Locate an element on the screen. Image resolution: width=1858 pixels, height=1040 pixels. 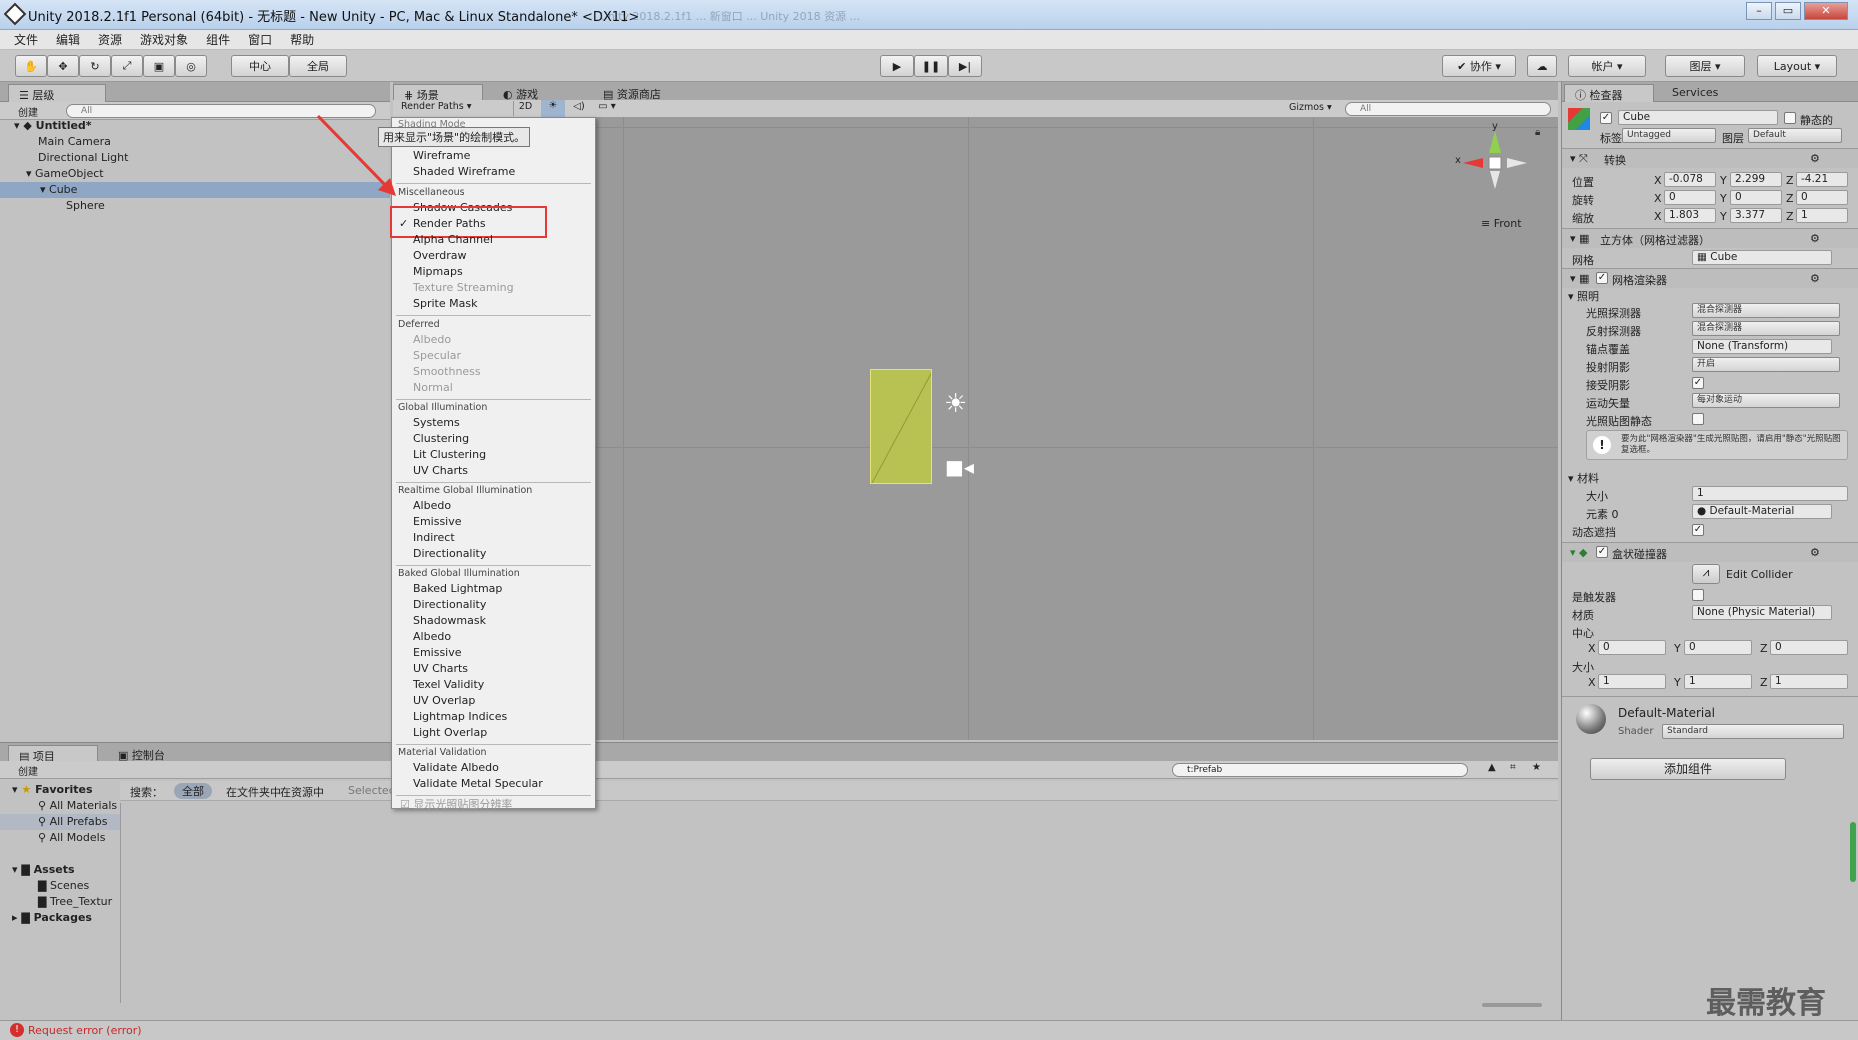
layers-dropdown: 图层 ▾ is located at coordinates (1705, 66).